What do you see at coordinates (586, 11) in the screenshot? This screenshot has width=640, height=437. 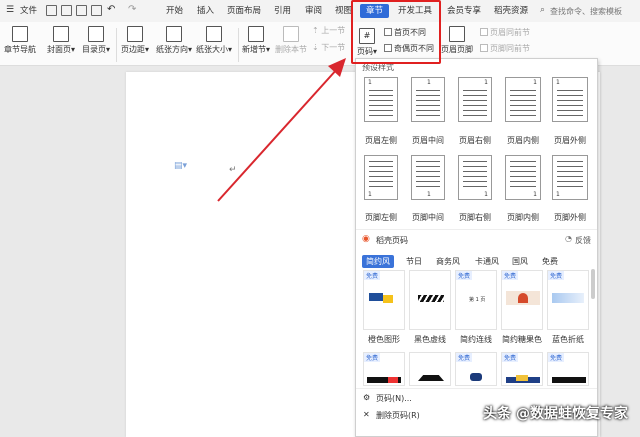 I see `search-input: 查找命令、搜索模板` at bounding box center [586, 11].